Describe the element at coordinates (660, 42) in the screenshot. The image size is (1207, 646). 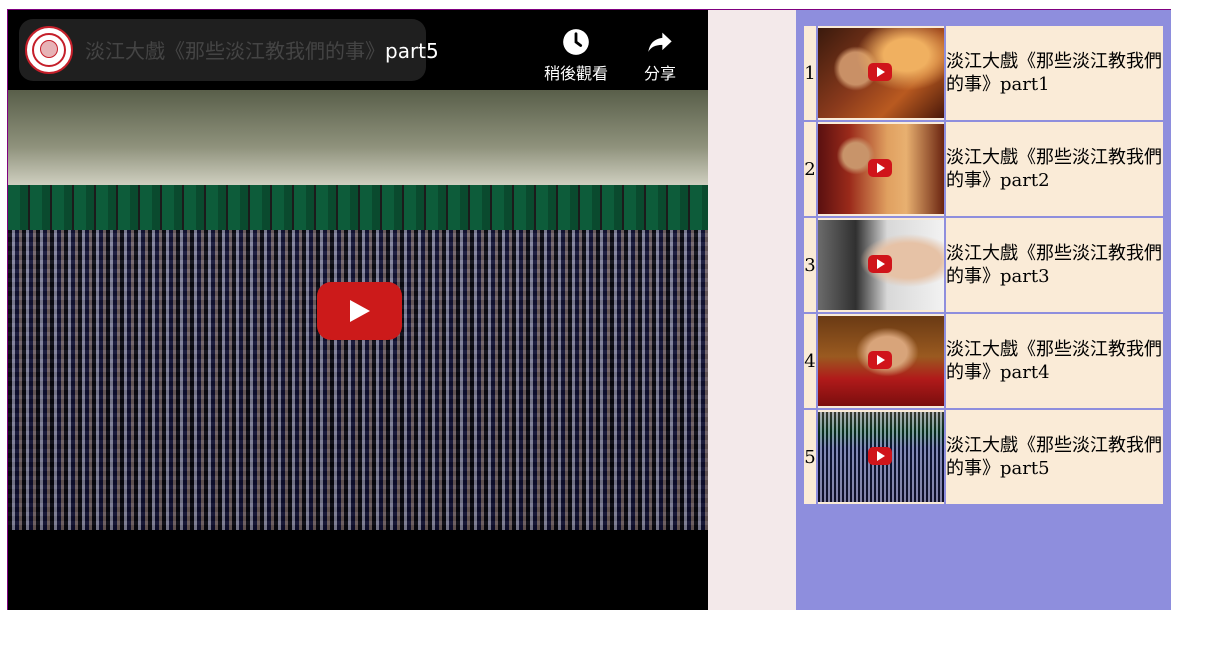
I see `share-arrow-icon` at that location.